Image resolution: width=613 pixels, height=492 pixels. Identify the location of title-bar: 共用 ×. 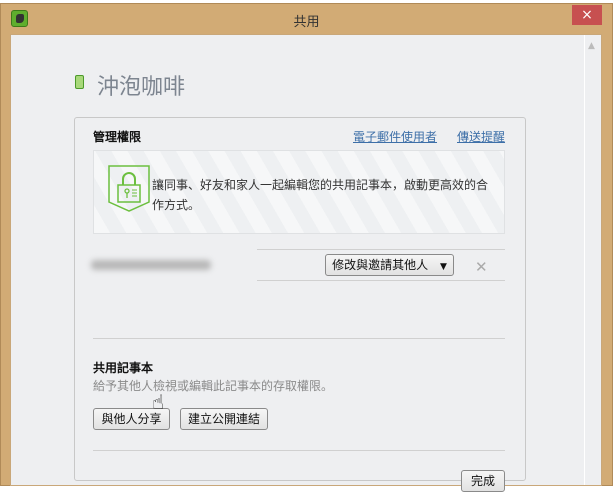
(306, 19).